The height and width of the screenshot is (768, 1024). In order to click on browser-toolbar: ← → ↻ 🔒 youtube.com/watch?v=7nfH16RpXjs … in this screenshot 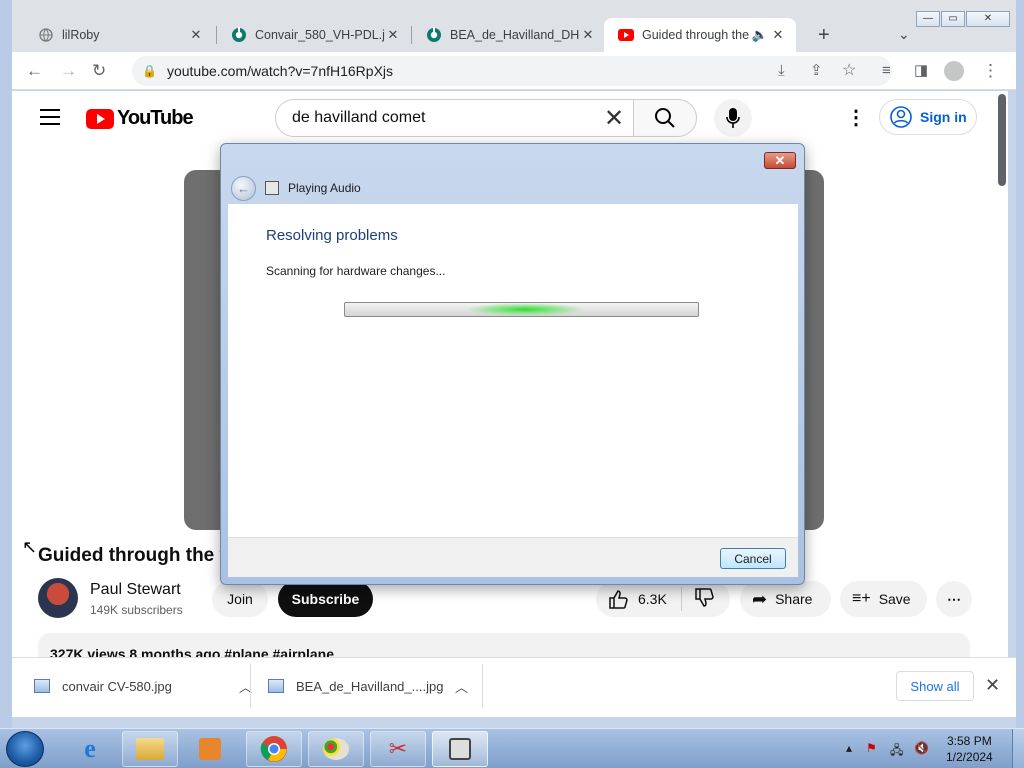, I will do `click(514, 71)`.